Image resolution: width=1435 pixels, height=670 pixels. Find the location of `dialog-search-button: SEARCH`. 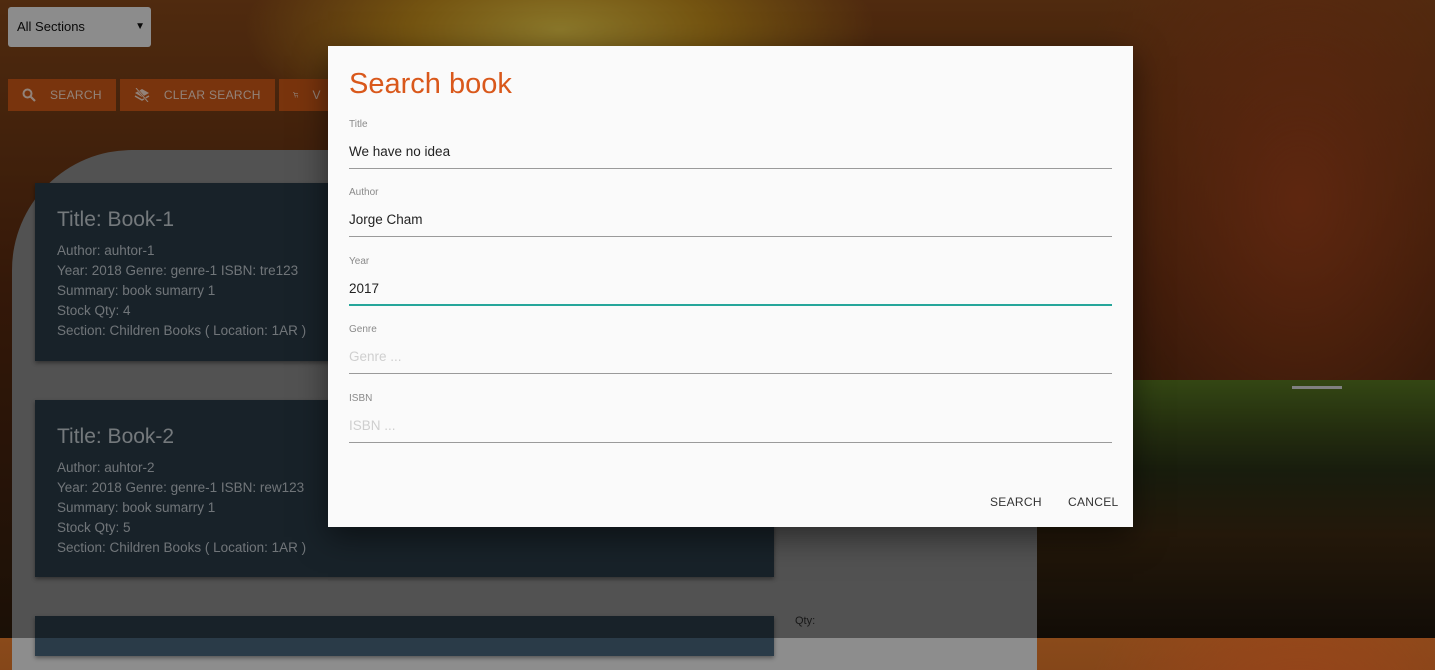

dialog-search-button: SEARCH is located at coordinates (1016, 502).